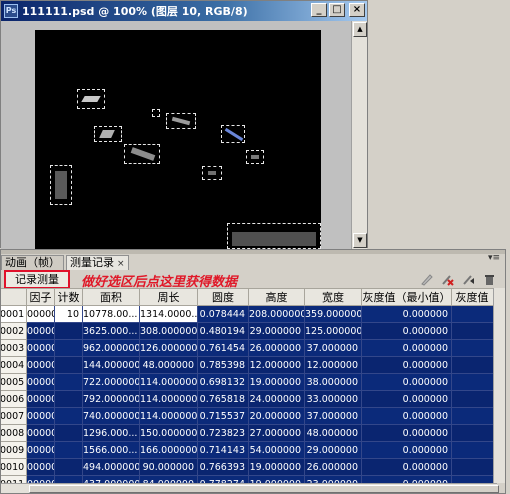 This screenshot has width=510, height=494. Describe the element at coordinates (319, 10) in the screenshot. I see `minimize-icon: _` at that location.